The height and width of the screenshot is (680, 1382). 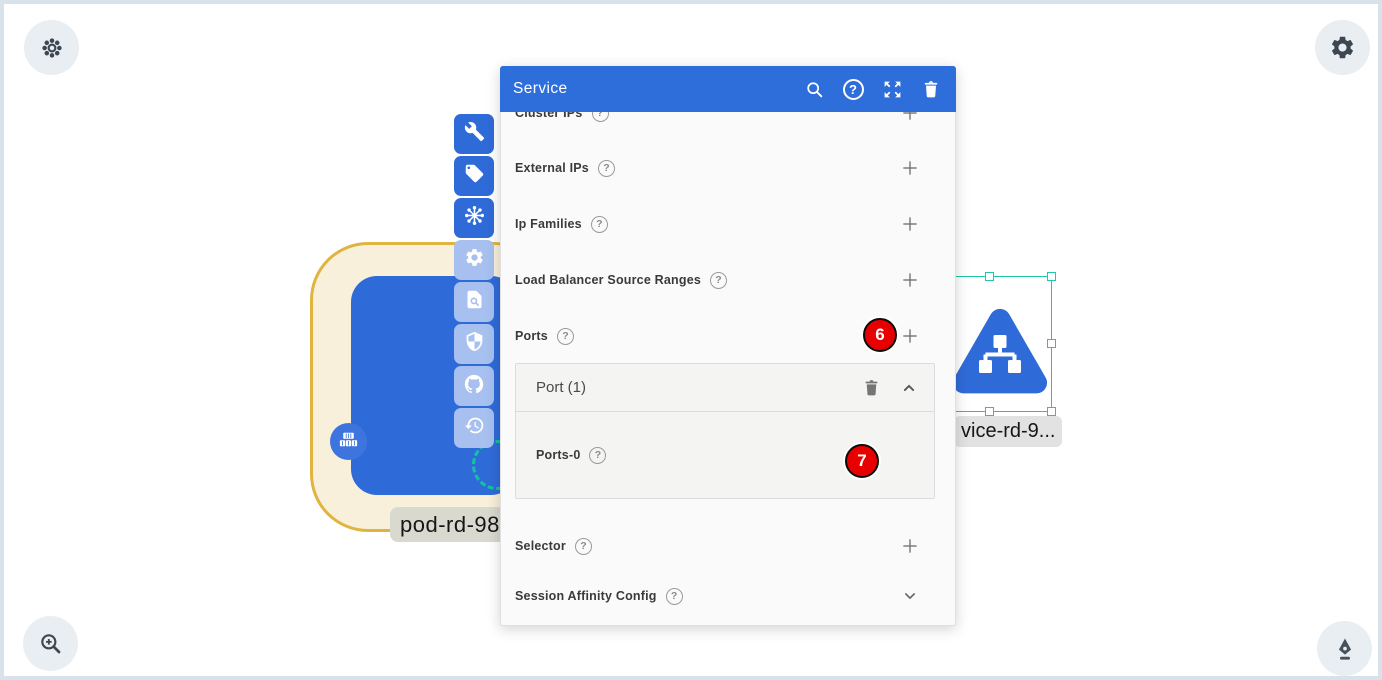 I want to click on step-badge-6: 6, so click(x=880, y=335).